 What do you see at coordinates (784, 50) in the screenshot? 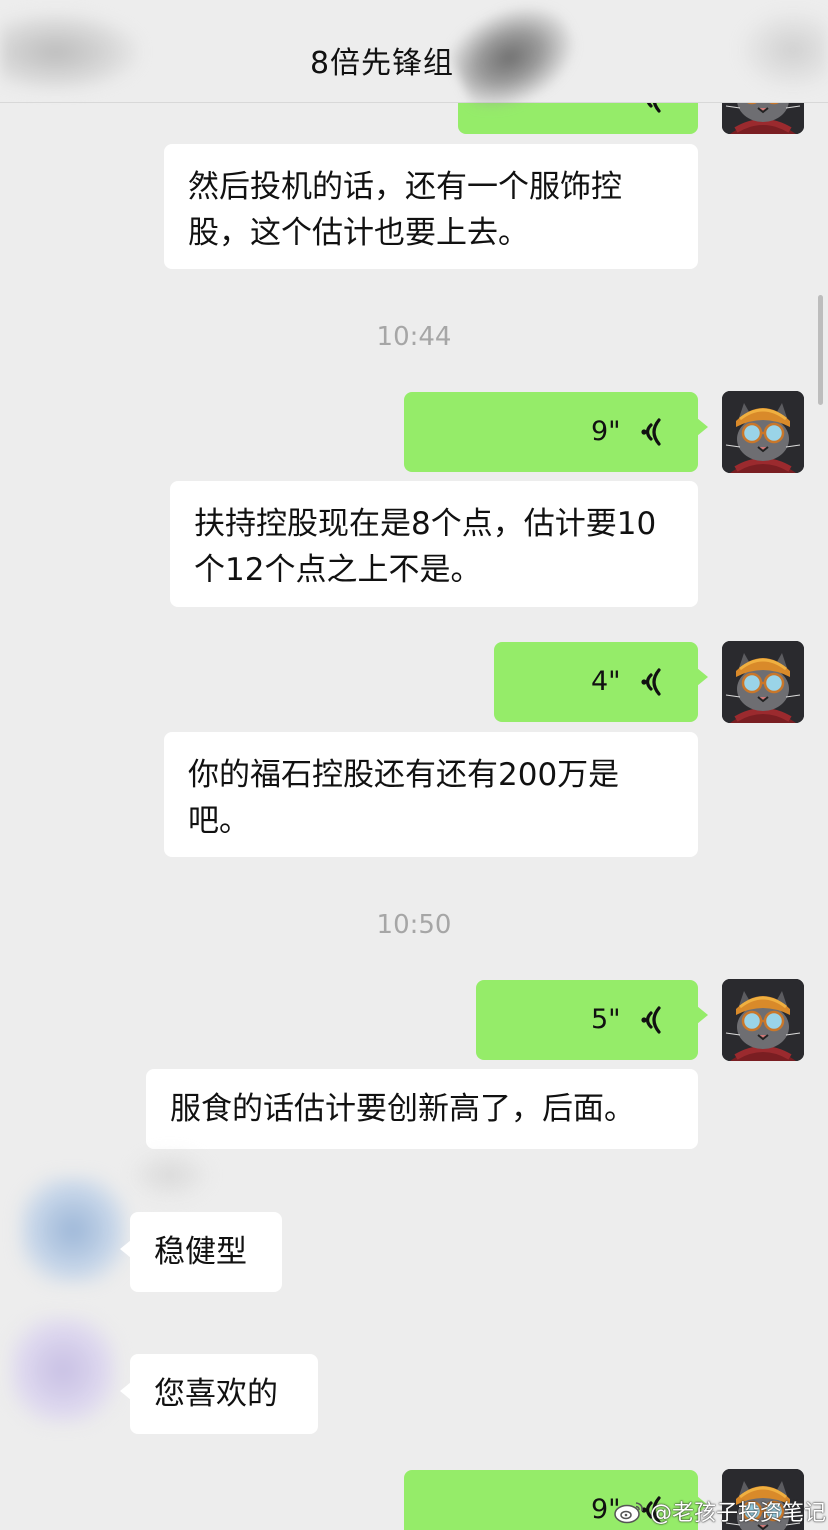
I see `blurred-more-area` at bounding box center [784, 50].